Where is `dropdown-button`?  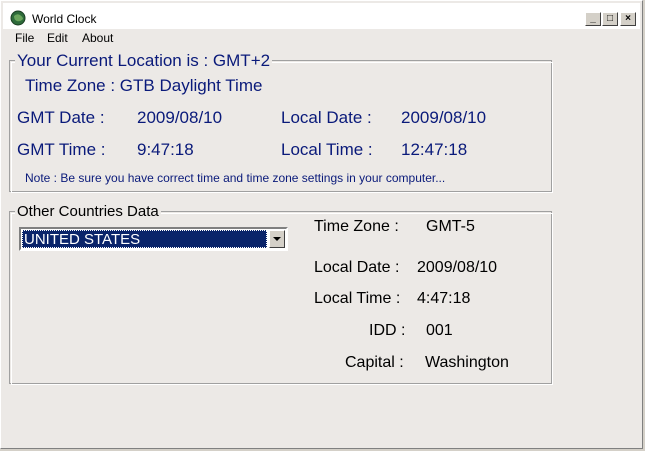
dropdown-button is located at coordinates (277, 239).